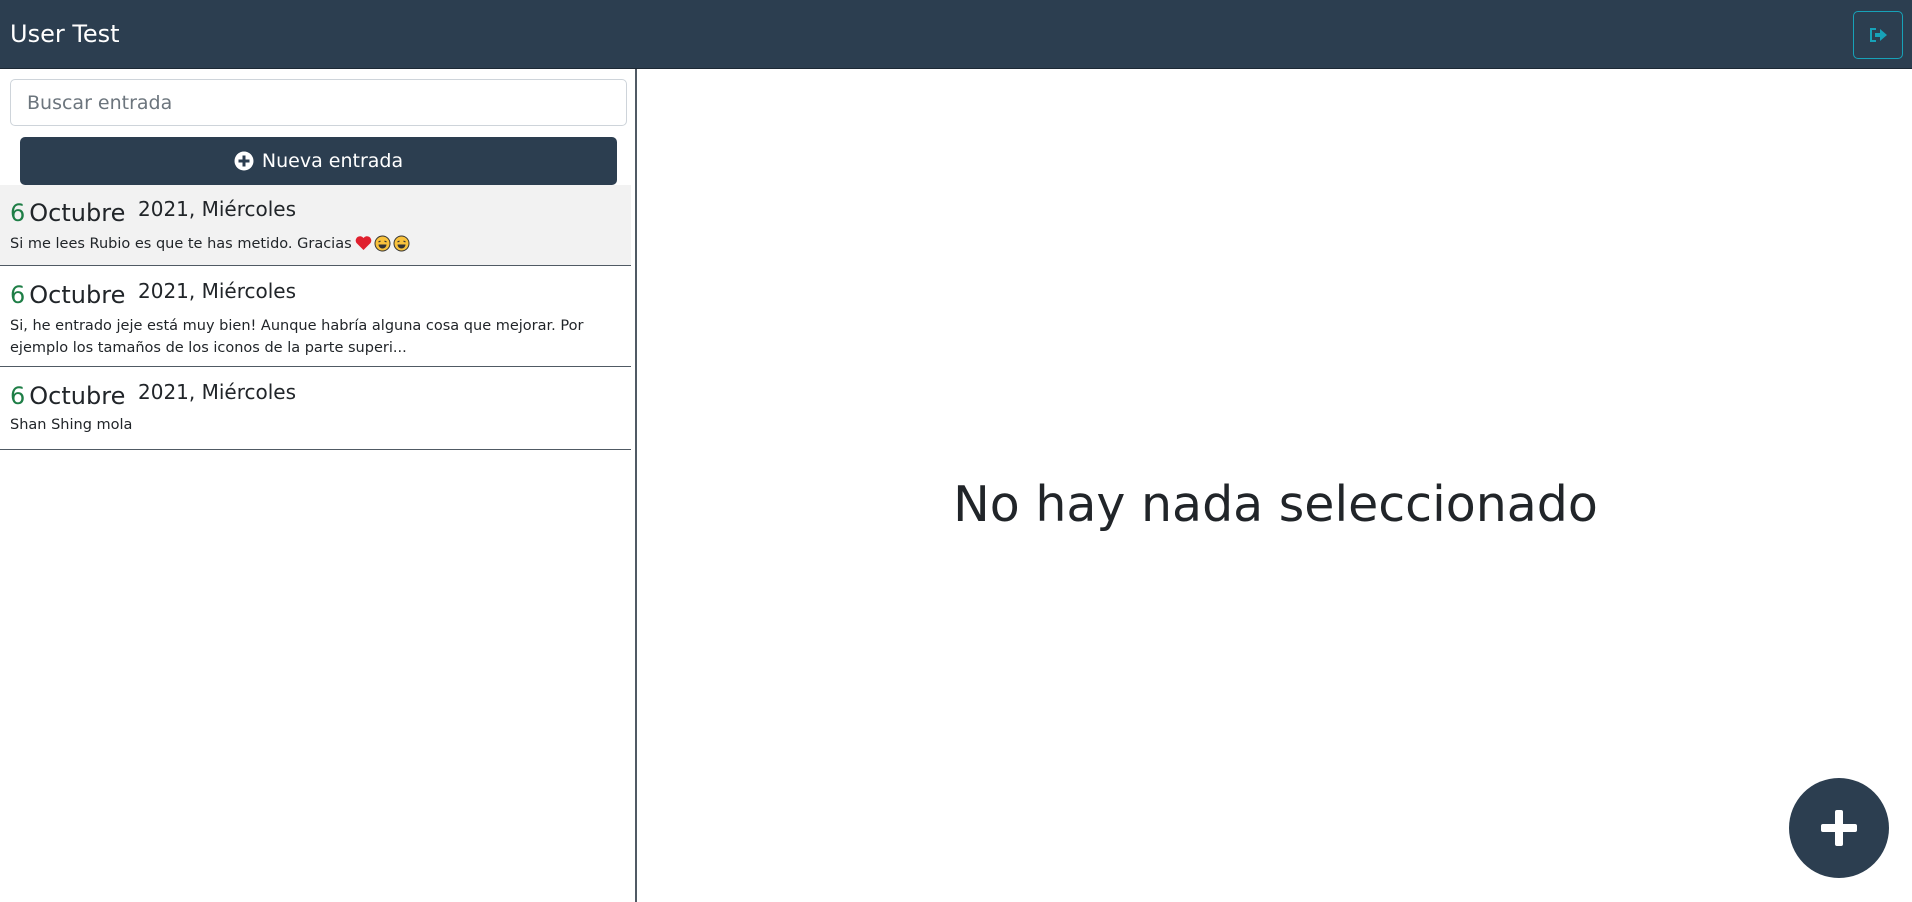 This screenshot has height=902, width=1912. What do you see at coordinates (71, 425) in the screenshot?
I see `entry-text: Shan Shing mola` at bounding box center [71, 425].